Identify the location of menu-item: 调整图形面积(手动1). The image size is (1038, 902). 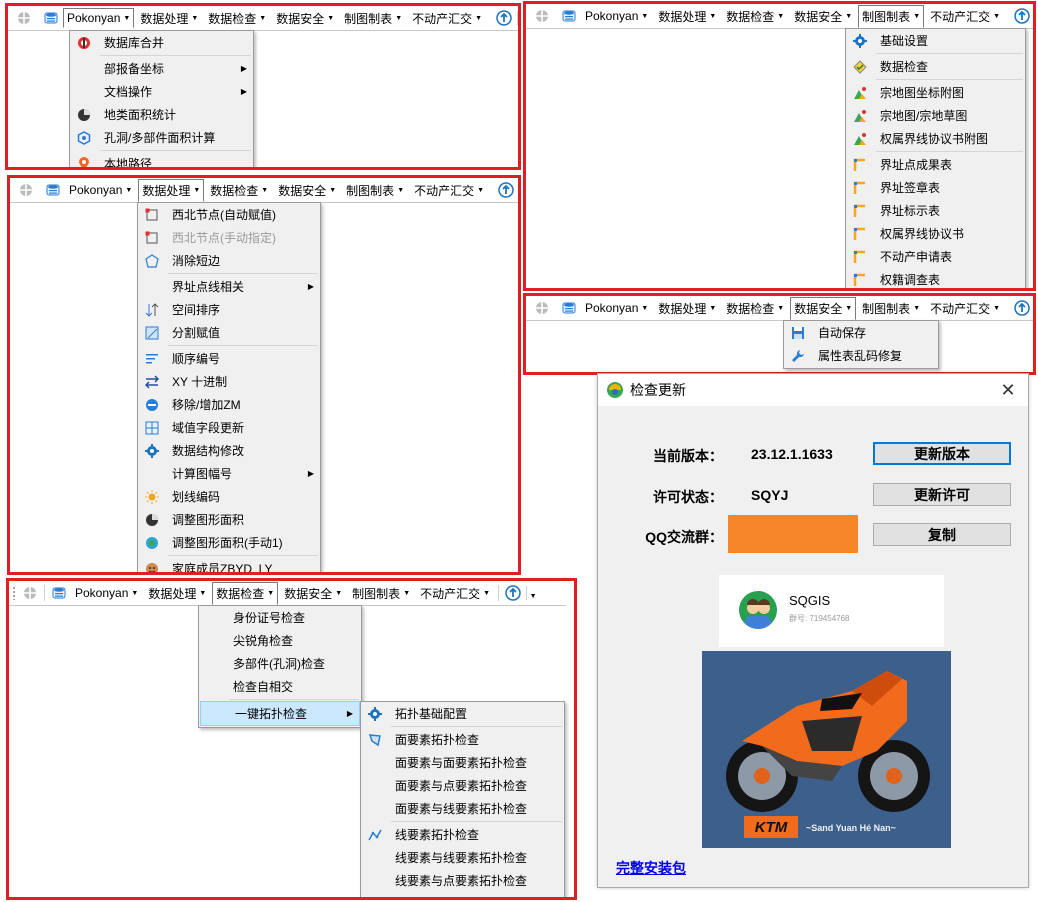
(229, 542).